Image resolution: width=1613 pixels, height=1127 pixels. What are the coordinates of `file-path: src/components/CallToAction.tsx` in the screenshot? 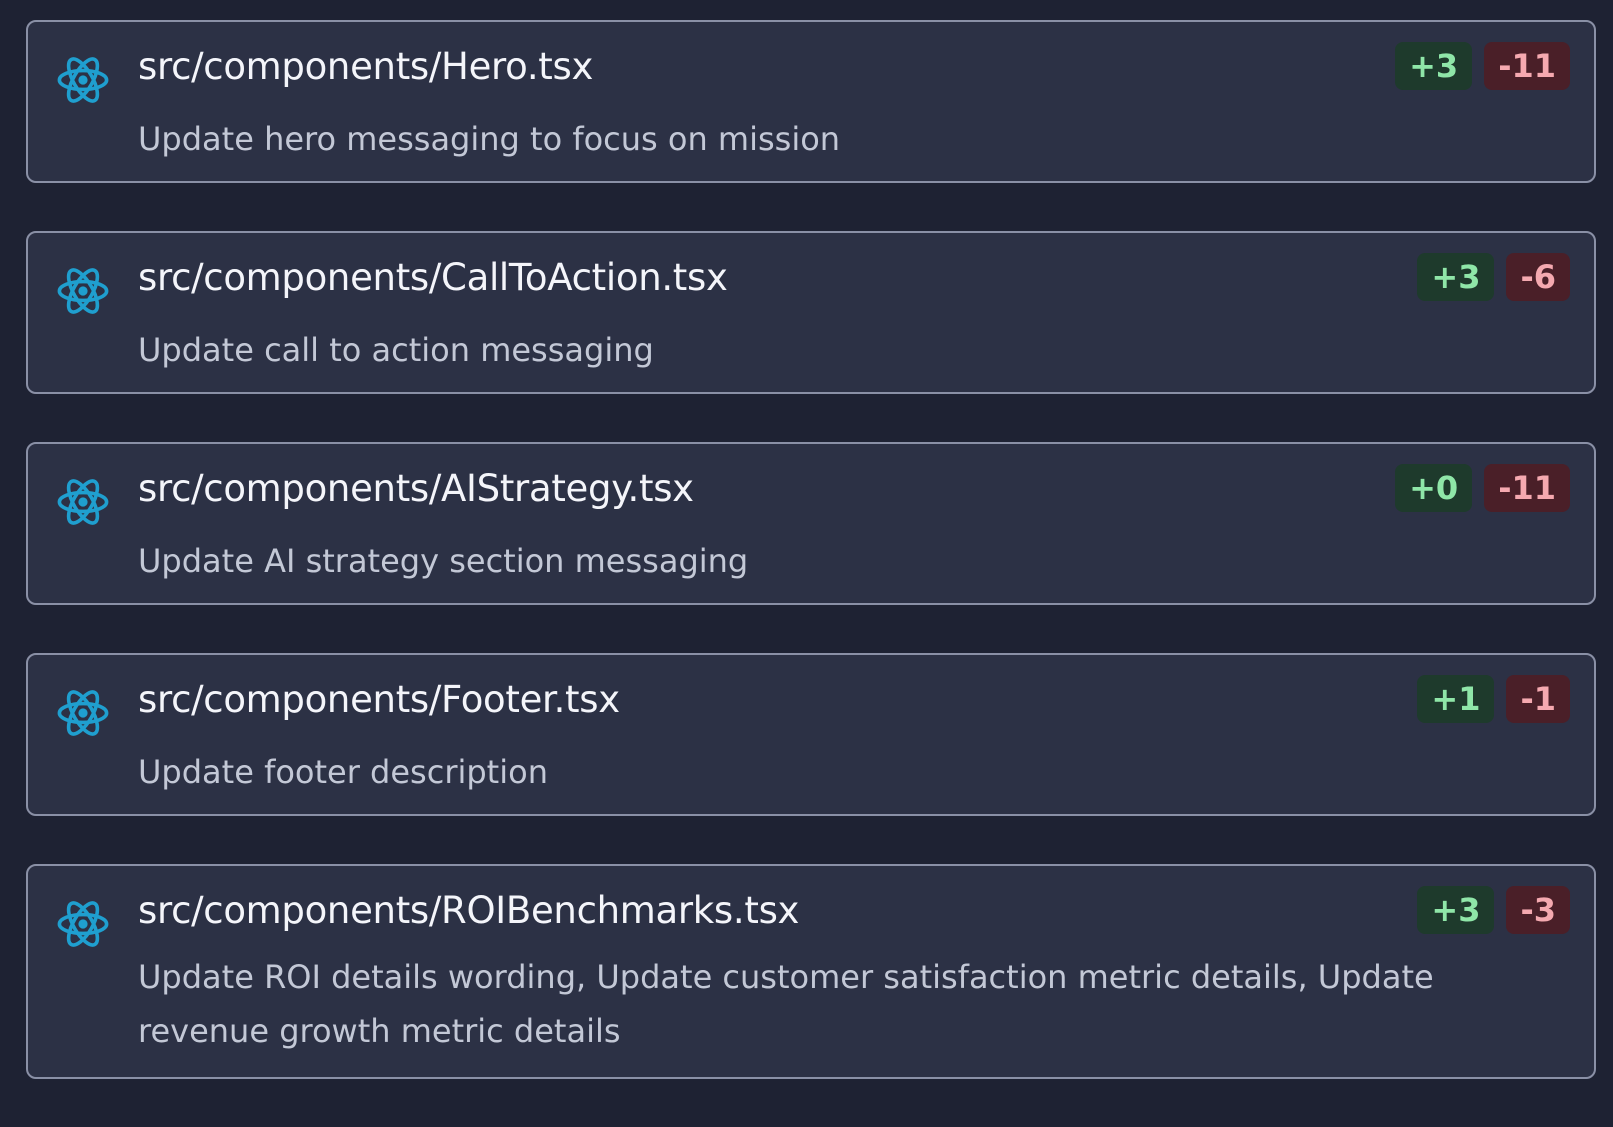 It's located at (433, 277).